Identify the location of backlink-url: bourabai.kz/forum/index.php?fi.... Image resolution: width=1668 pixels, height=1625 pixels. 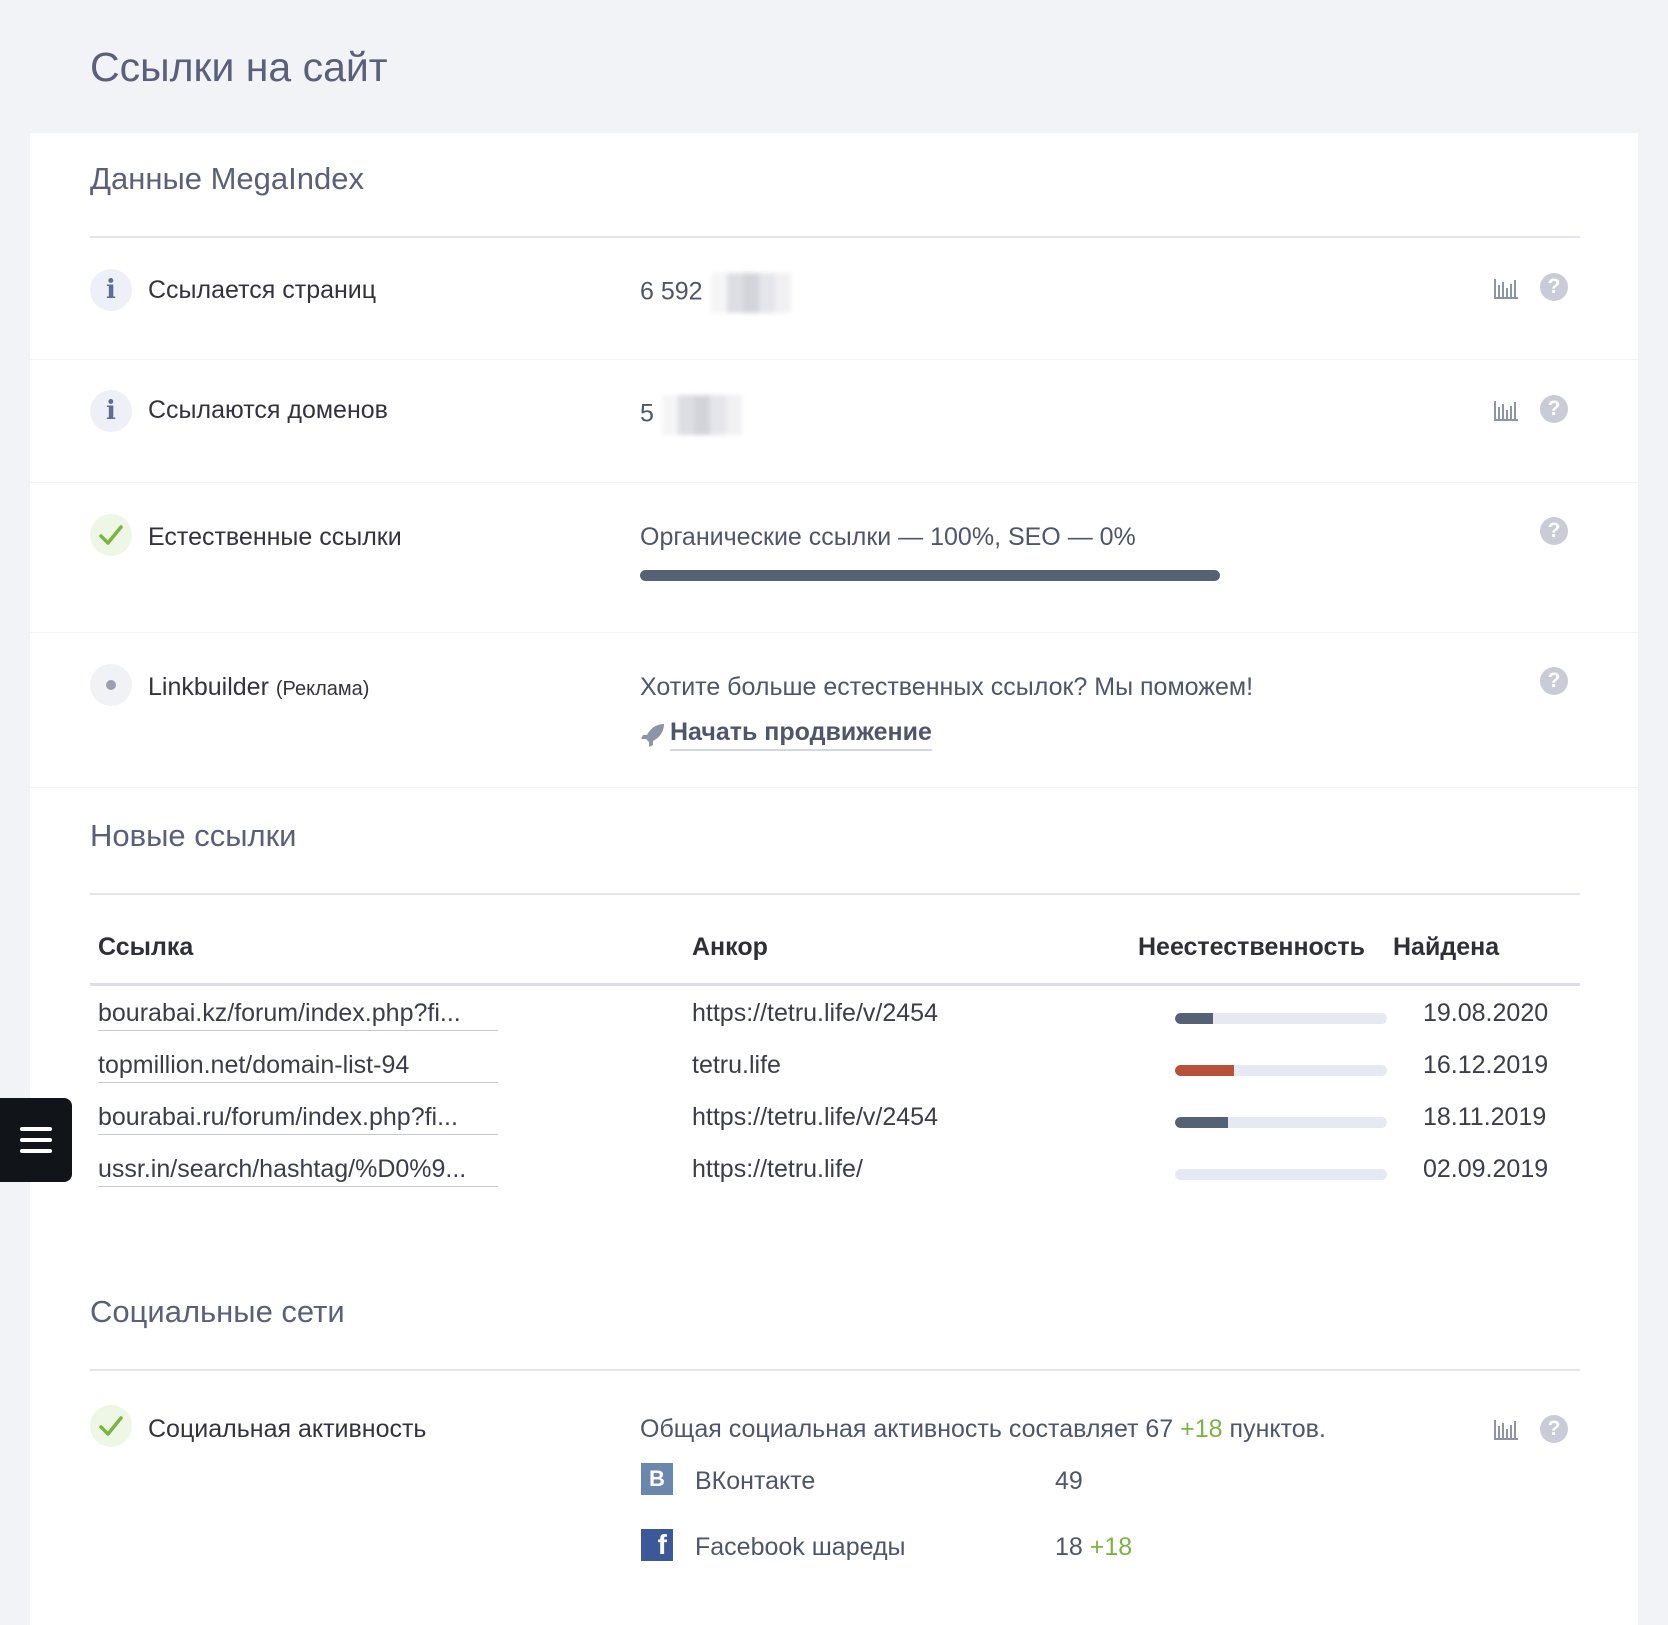
(298, 1015).